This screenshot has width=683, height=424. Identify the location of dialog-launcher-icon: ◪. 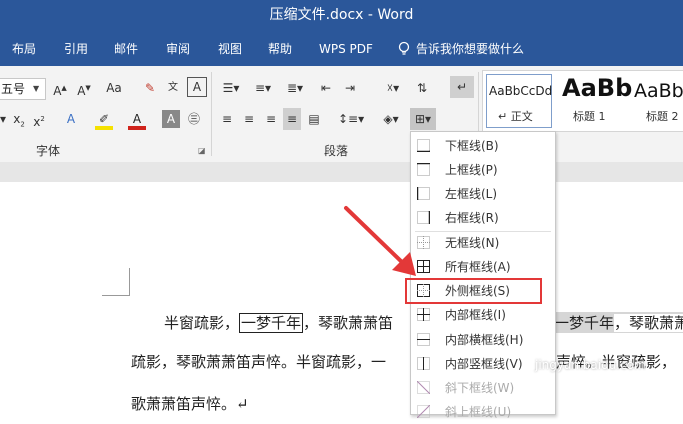
(202, 150).